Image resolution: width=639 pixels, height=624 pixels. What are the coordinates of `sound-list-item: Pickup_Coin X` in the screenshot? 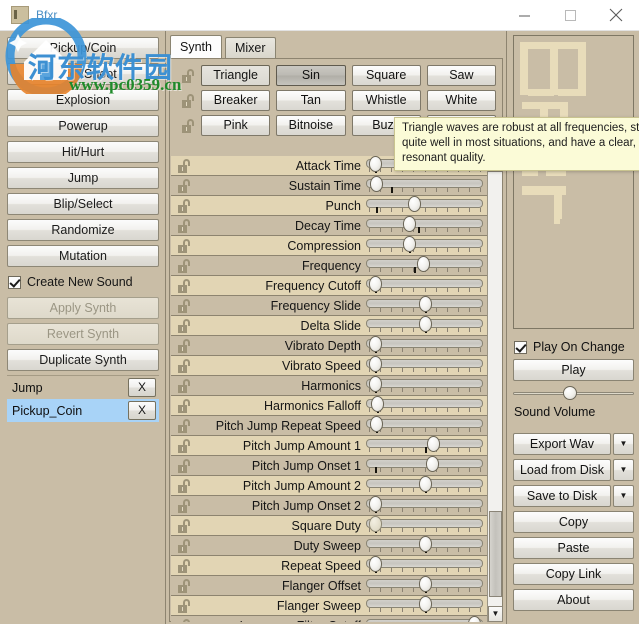 It's located at (83, 410).